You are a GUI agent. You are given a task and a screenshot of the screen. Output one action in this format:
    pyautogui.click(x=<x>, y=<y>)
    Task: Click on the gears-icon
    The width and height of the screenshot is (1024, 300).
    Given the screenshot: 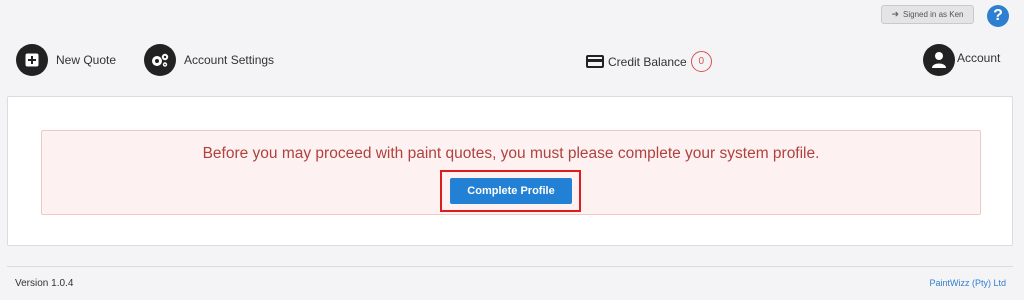 What is the action you would take?
    pyautogui.click(x=160, y=60)
    